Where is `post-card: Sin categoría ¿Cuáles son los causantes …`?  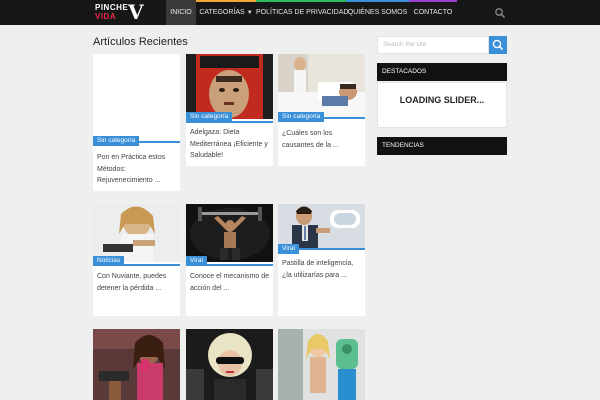
post-card: Sin categoría ¿Cuáles son los causantes … is located at coordinates (321, 110).